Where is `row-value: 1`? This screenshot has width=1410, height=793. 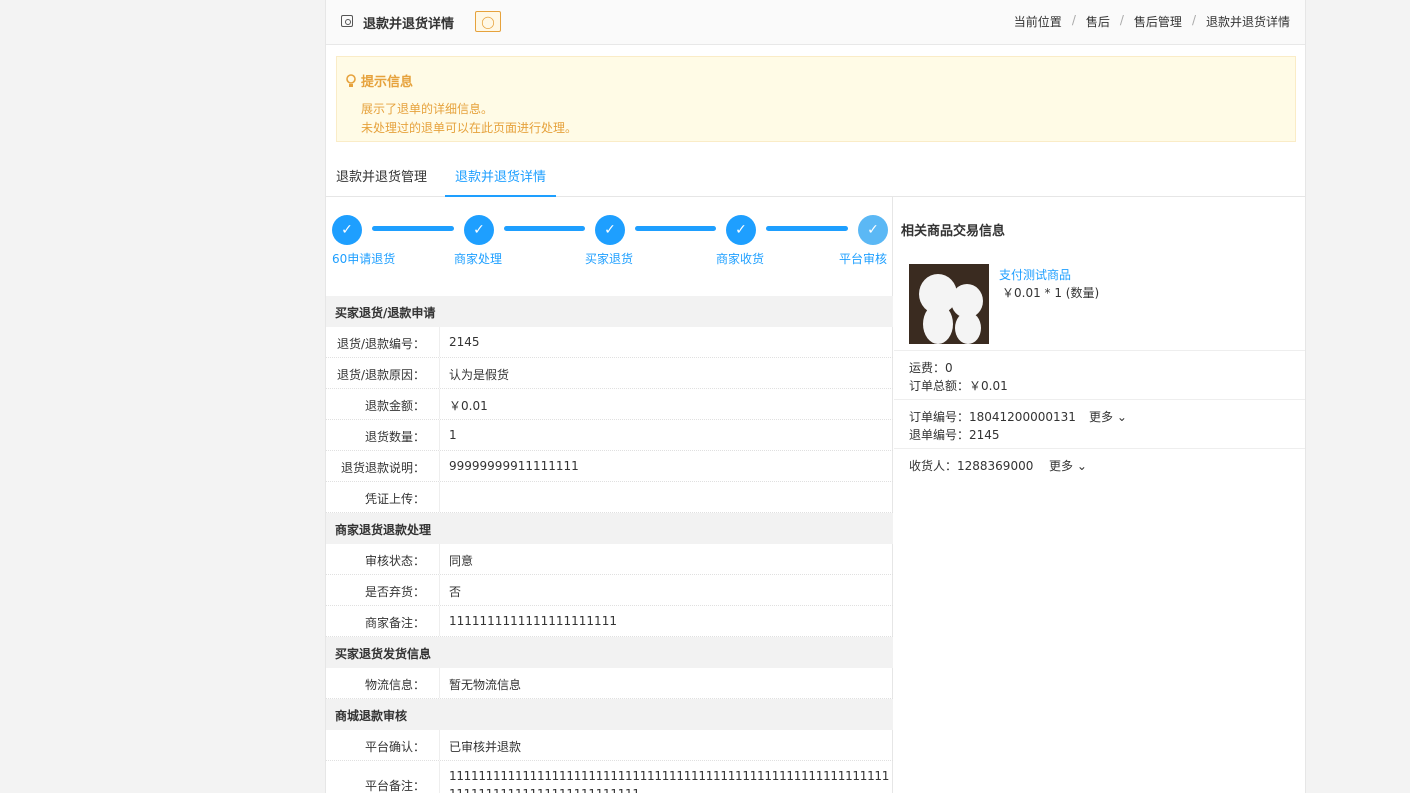 row-value: 1 is located at coordinates (453, 435).